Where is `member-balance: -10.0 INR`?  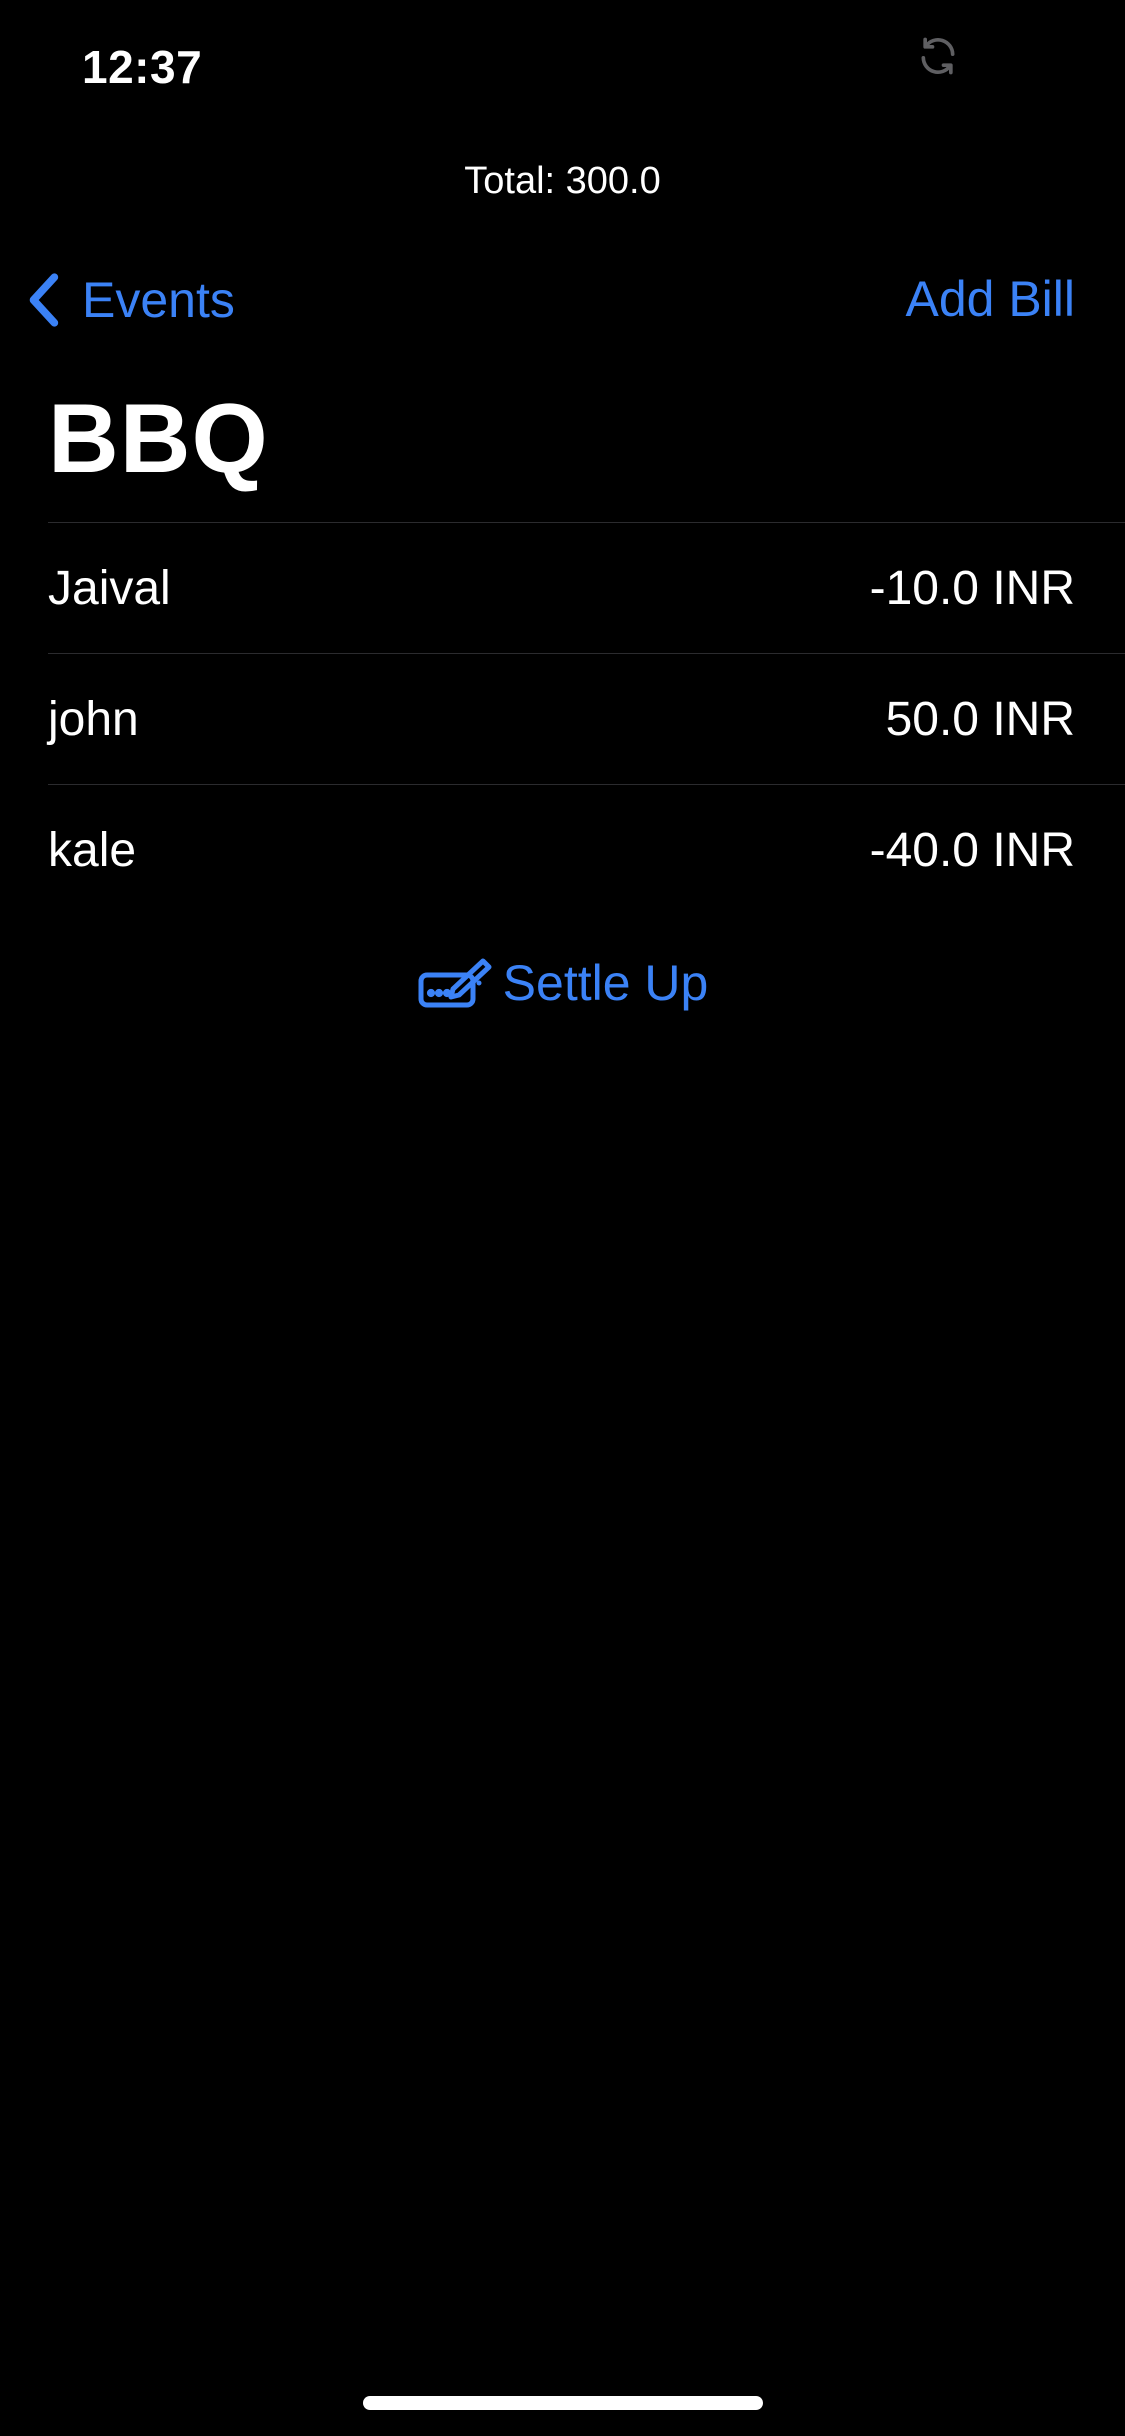
member-balance: -10.0 INR is located at coordinates (972, 588).